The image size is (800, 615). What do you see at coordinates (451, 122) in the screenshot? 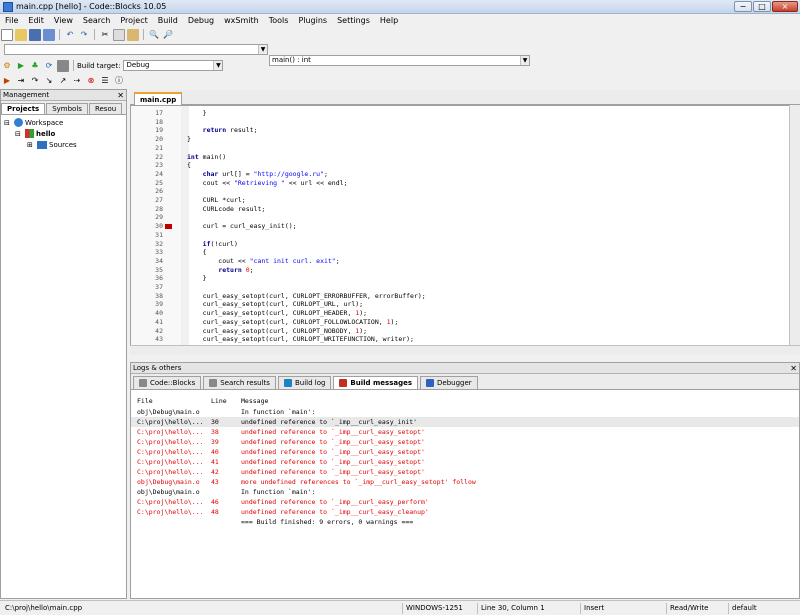
I see `code-line: 18` at bounding box center [451, 122].